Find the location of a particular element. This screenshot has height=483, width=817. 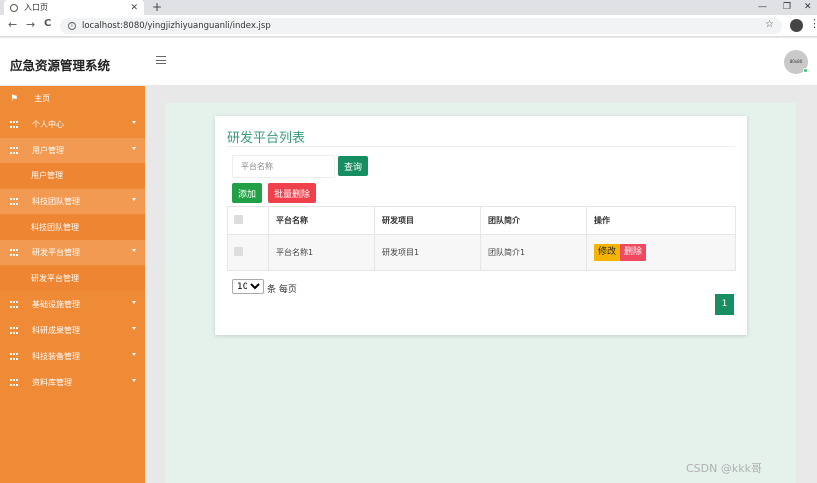

sidebar-item-label: 科技装备管理 is located at coordinates (56, 356).